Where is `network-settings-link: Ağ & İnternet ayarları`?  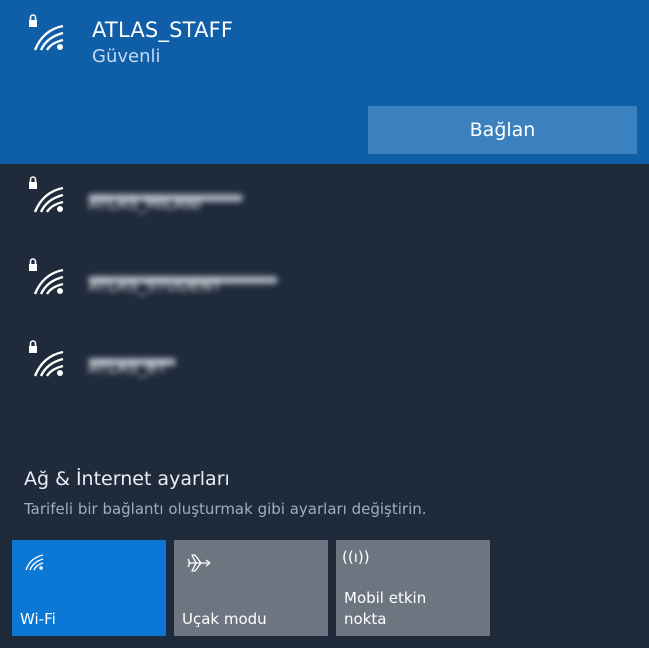
network-settings-link: Ağ & İnternet ayarları is located at coordinates (127, 479).